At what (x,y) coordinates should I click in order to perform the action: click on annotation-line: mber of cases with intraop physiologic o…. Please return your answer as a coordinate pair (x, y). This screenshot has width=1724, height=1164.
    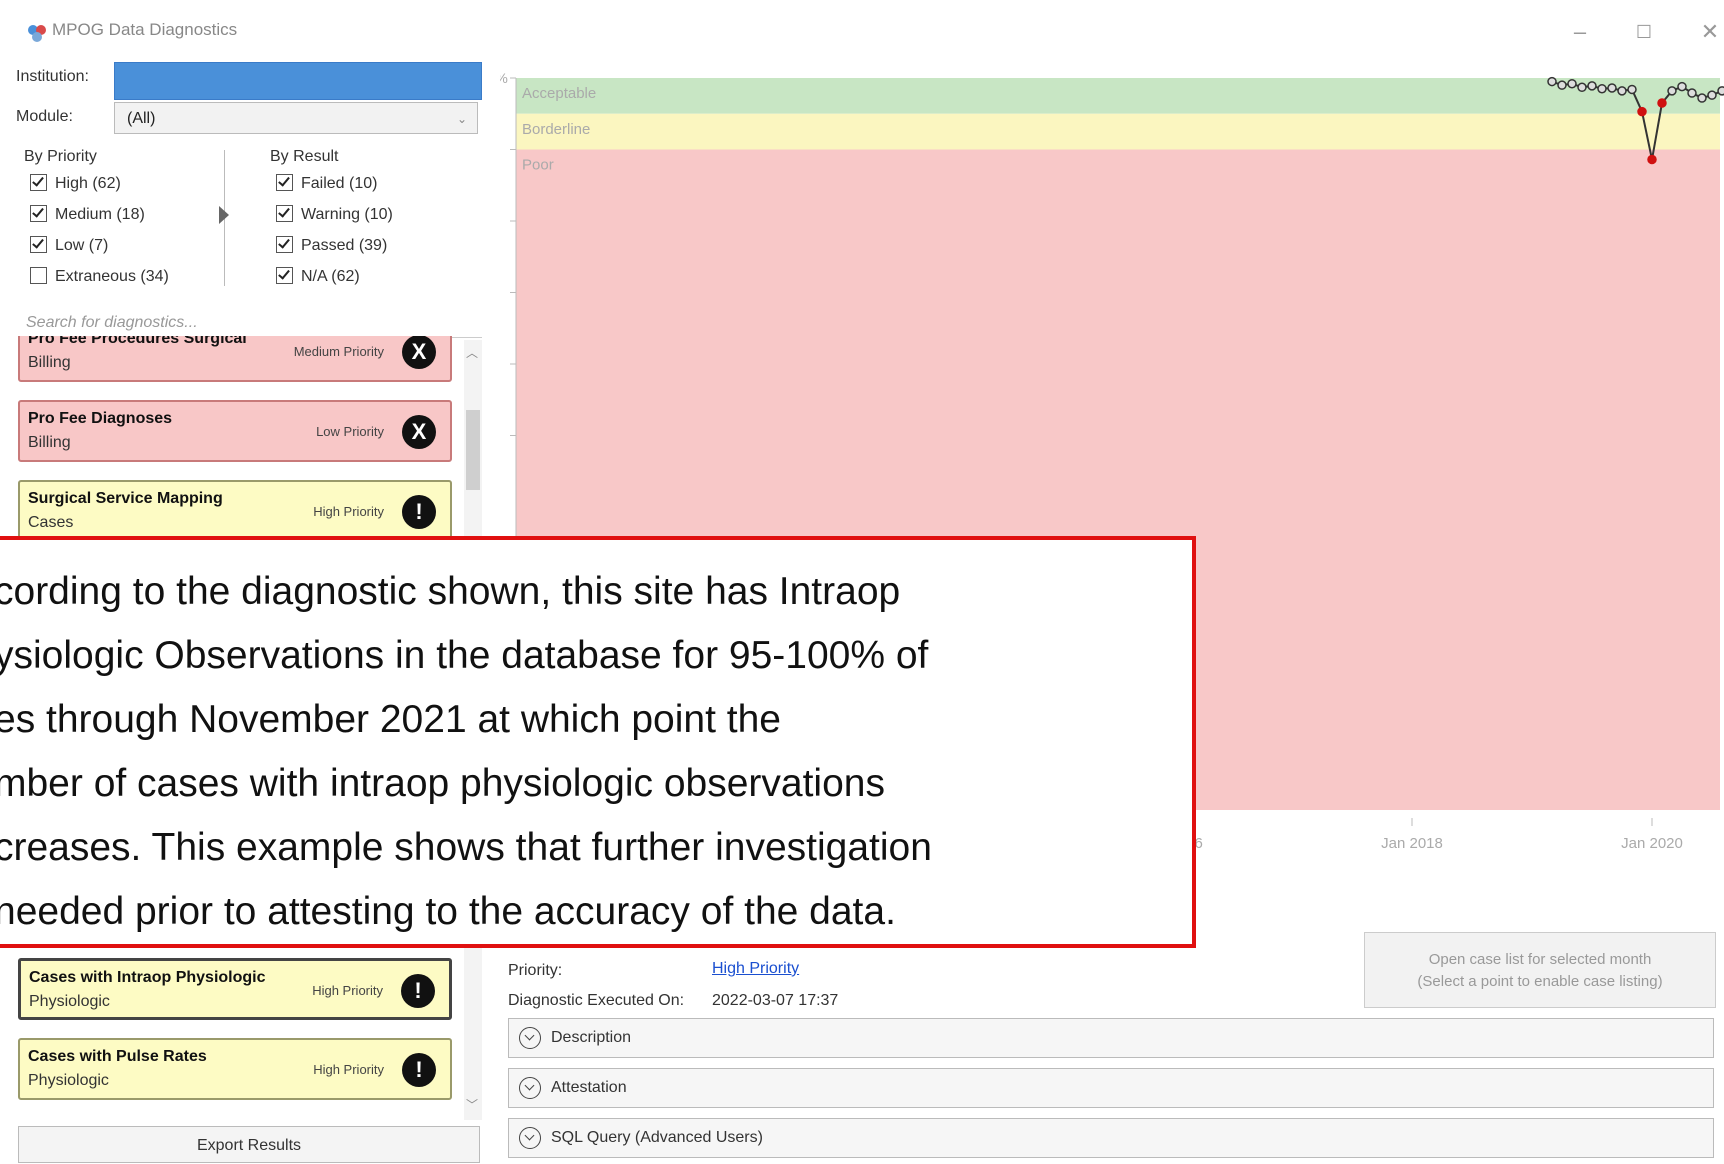
    Looking at the image, I should click on (597, 784).